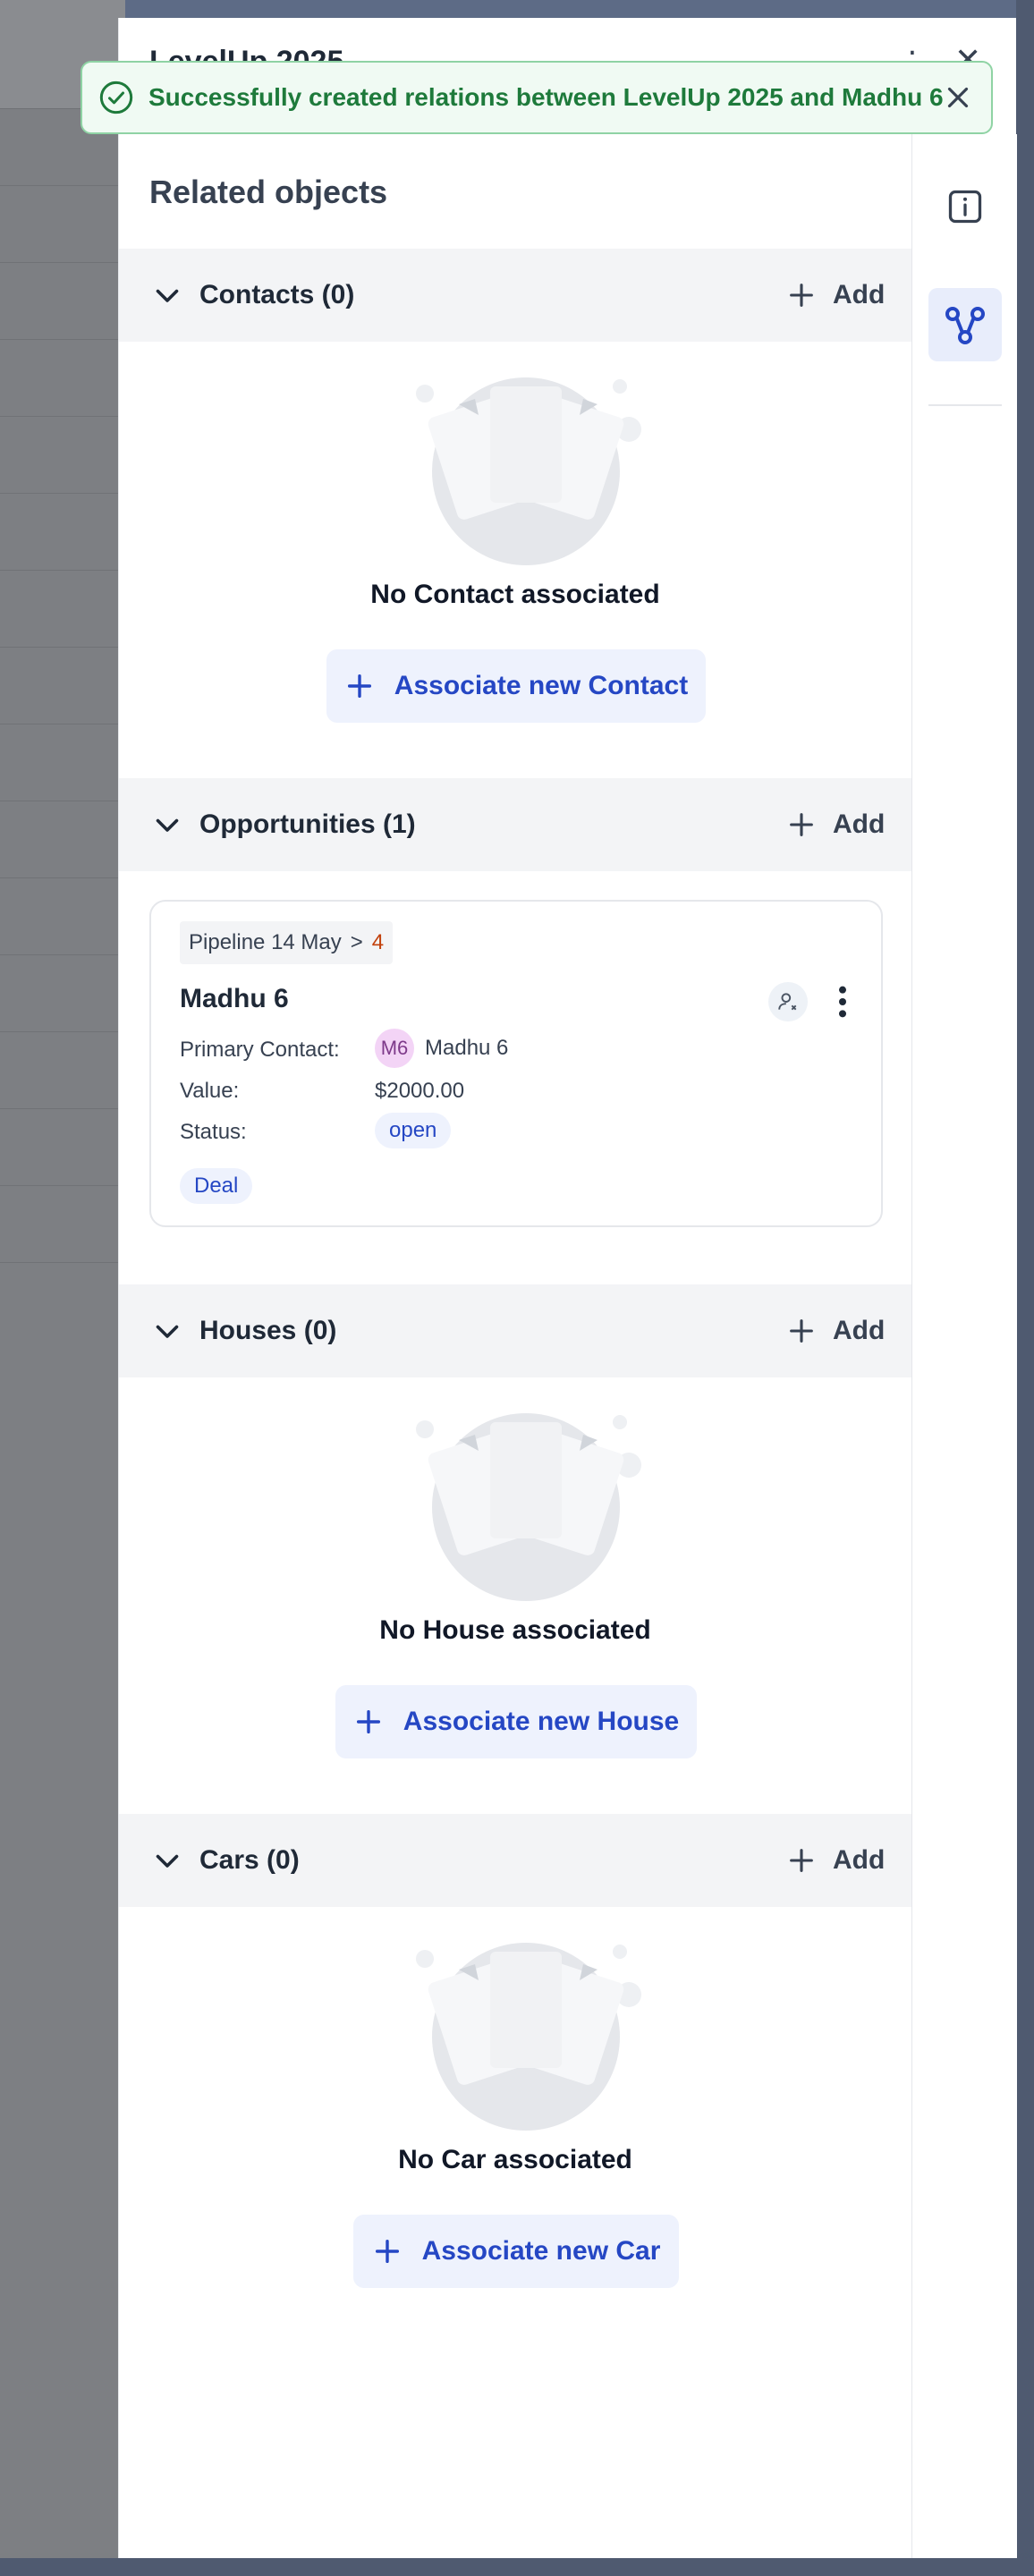  I want to click on section-label: Contacts (0), so click(277, 294).